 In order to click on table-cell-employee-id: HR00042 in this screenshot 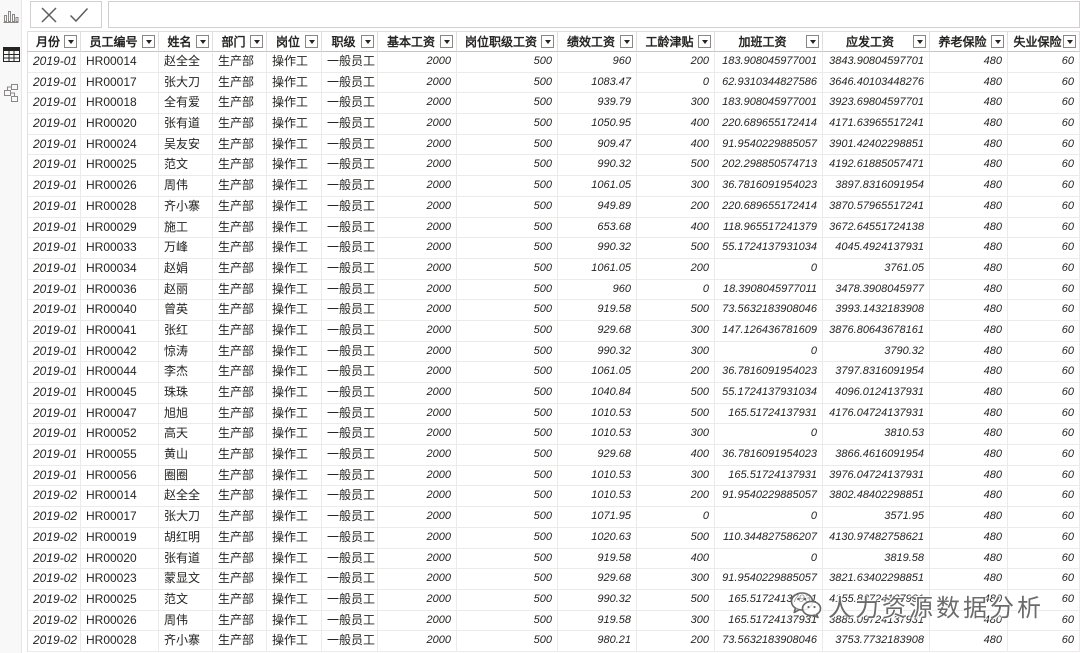, I will do `click(120, 352)`.